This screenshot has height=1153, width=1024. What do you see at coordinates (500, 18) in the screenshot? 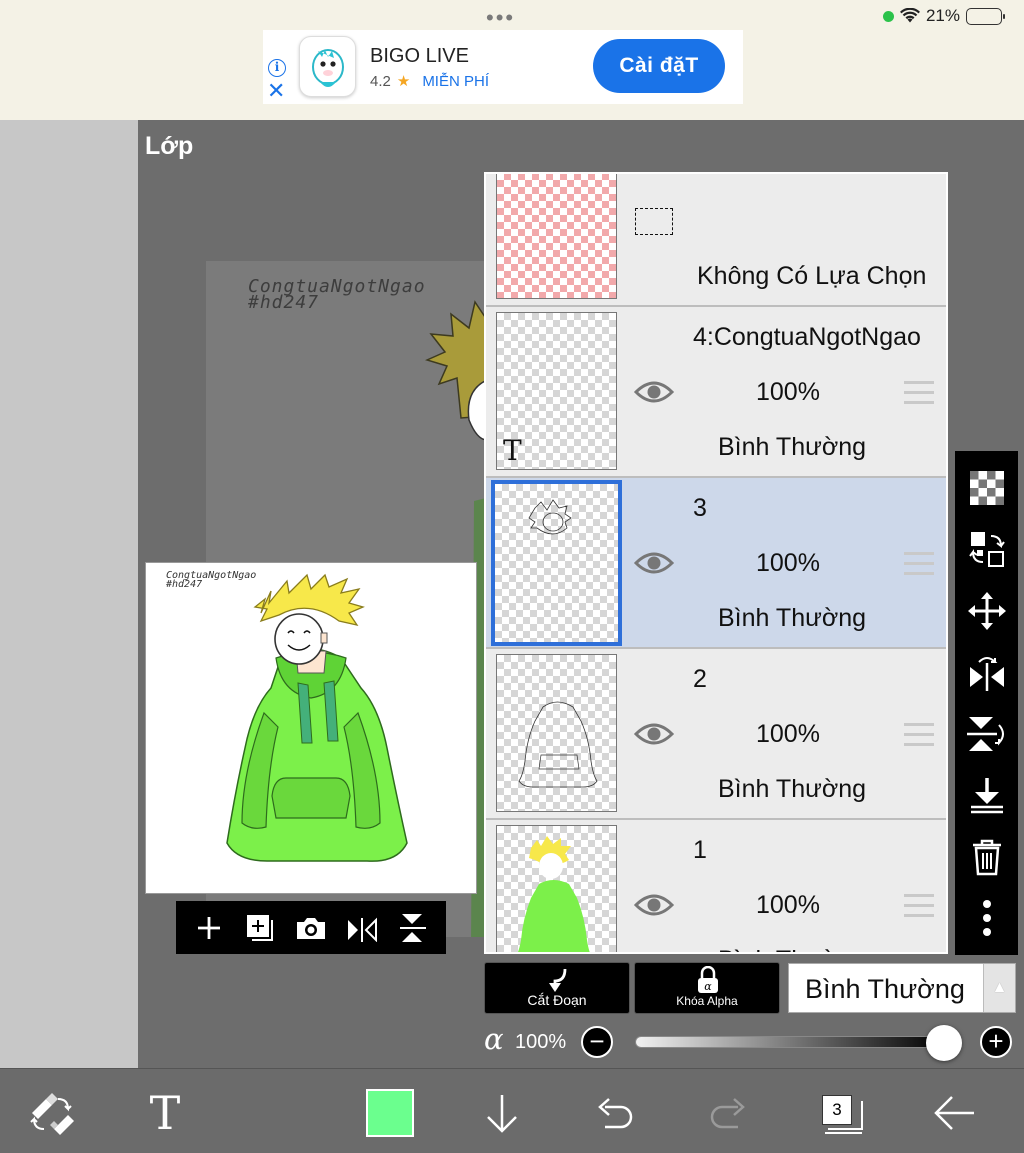
I see `multitask-dots-icon: •••` at bounding box center [500, 18].